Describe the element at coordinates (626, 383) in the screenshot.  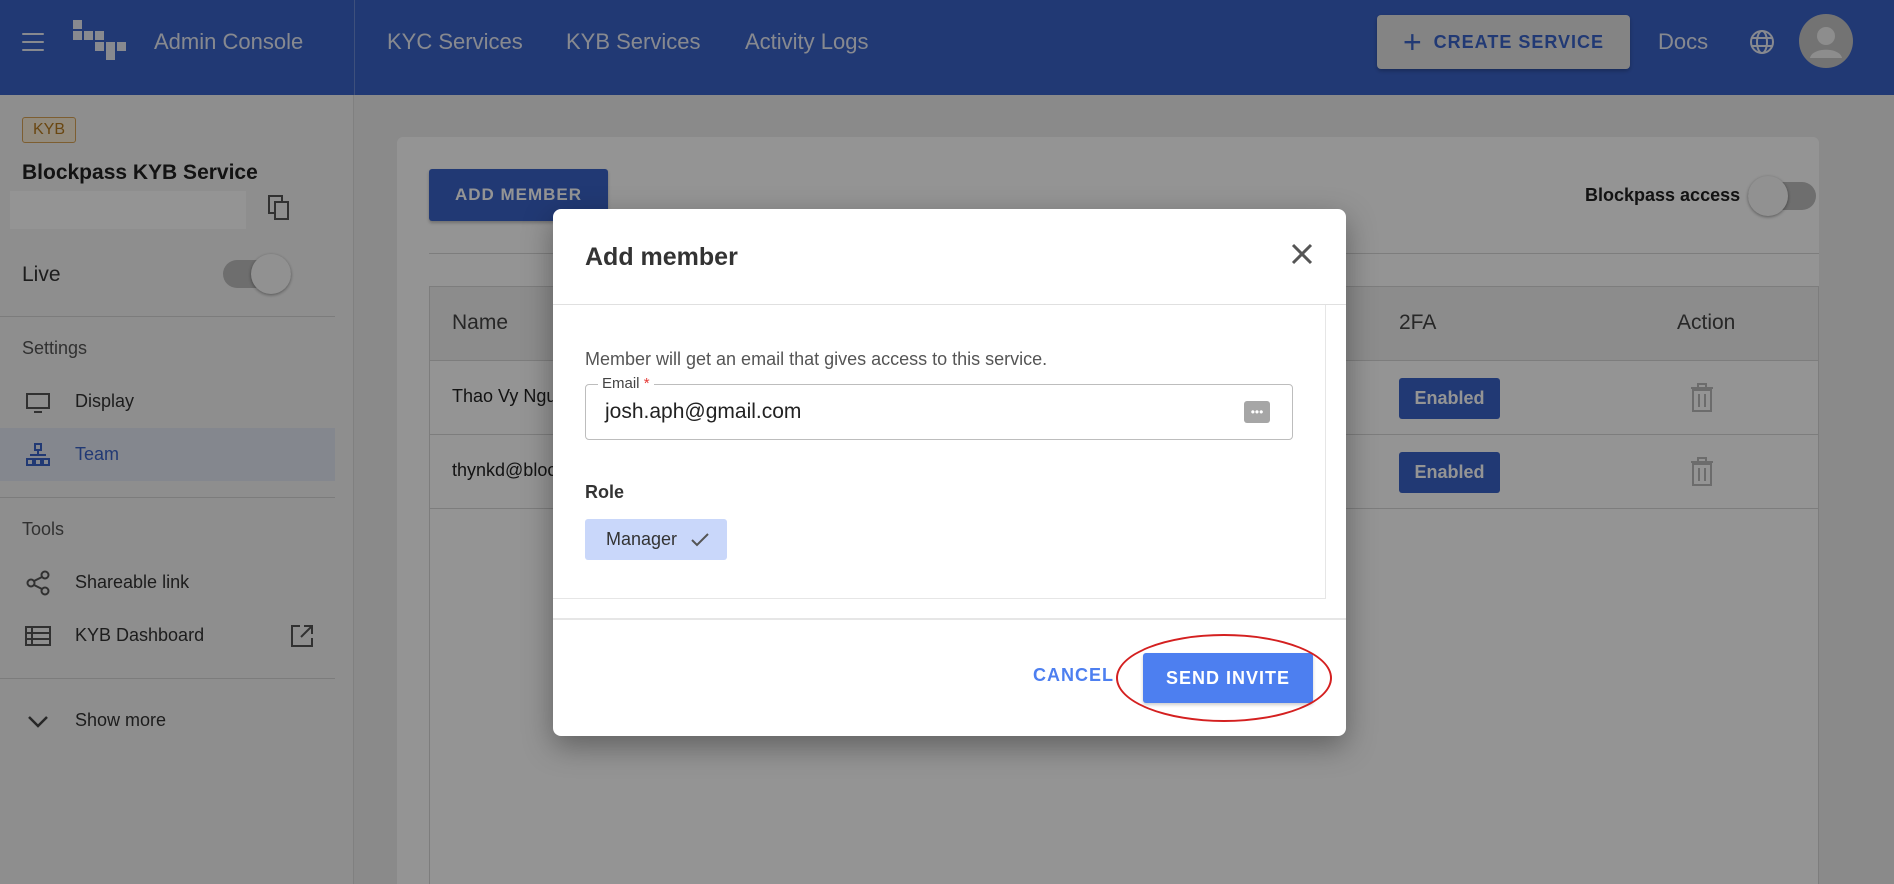
I see `email-label: Email *` at that location.